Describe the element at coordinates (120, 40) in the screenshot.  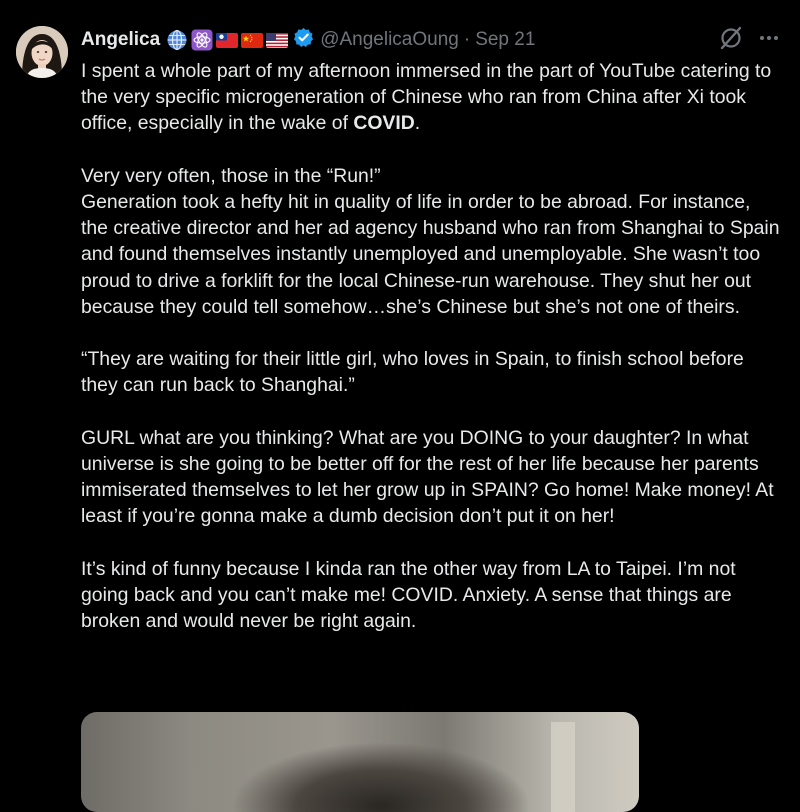
I see `author-name: Angelica` at that location.